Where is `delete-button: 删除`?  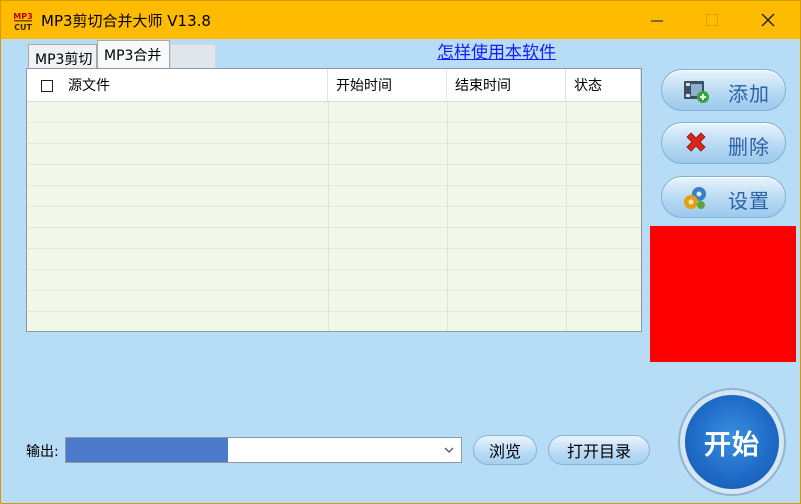
delete-button: 删除 is located at coordinates (723, 143).